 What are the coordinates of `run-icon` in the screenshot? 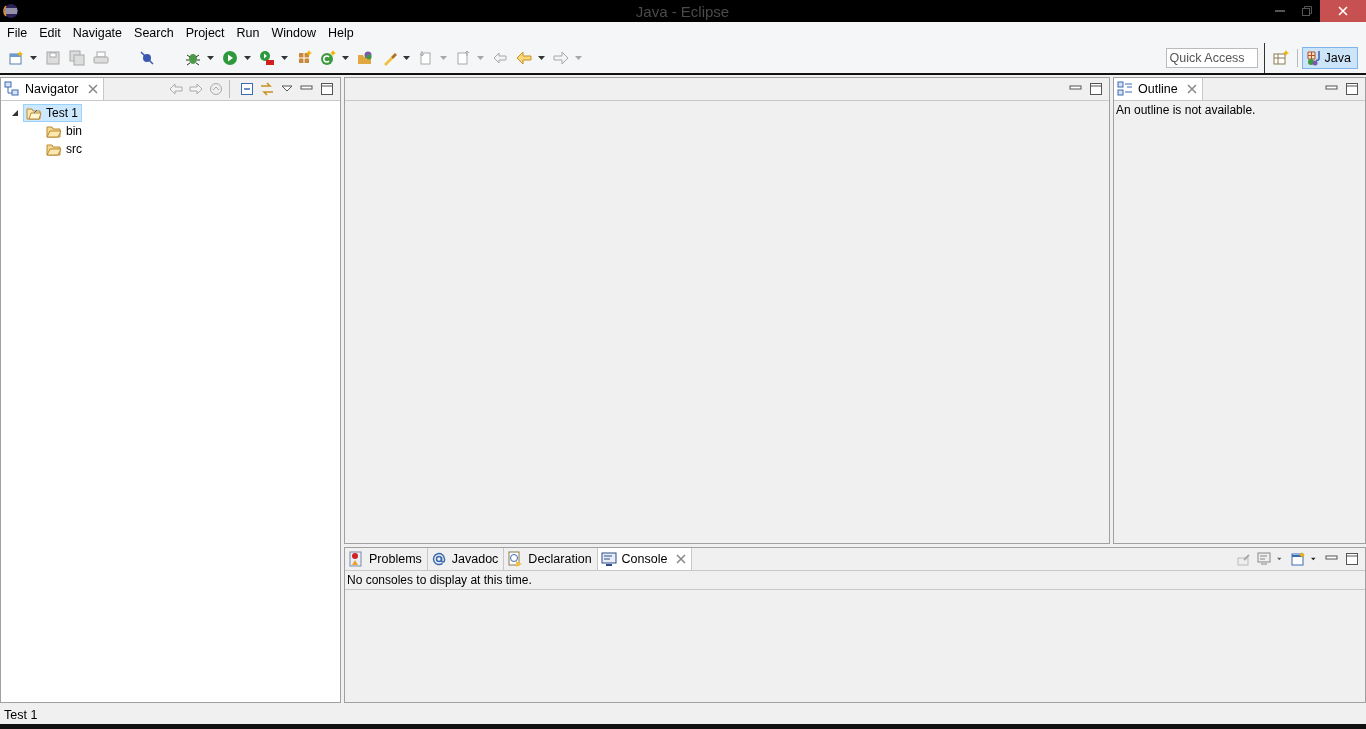 It's located at (230, 58).